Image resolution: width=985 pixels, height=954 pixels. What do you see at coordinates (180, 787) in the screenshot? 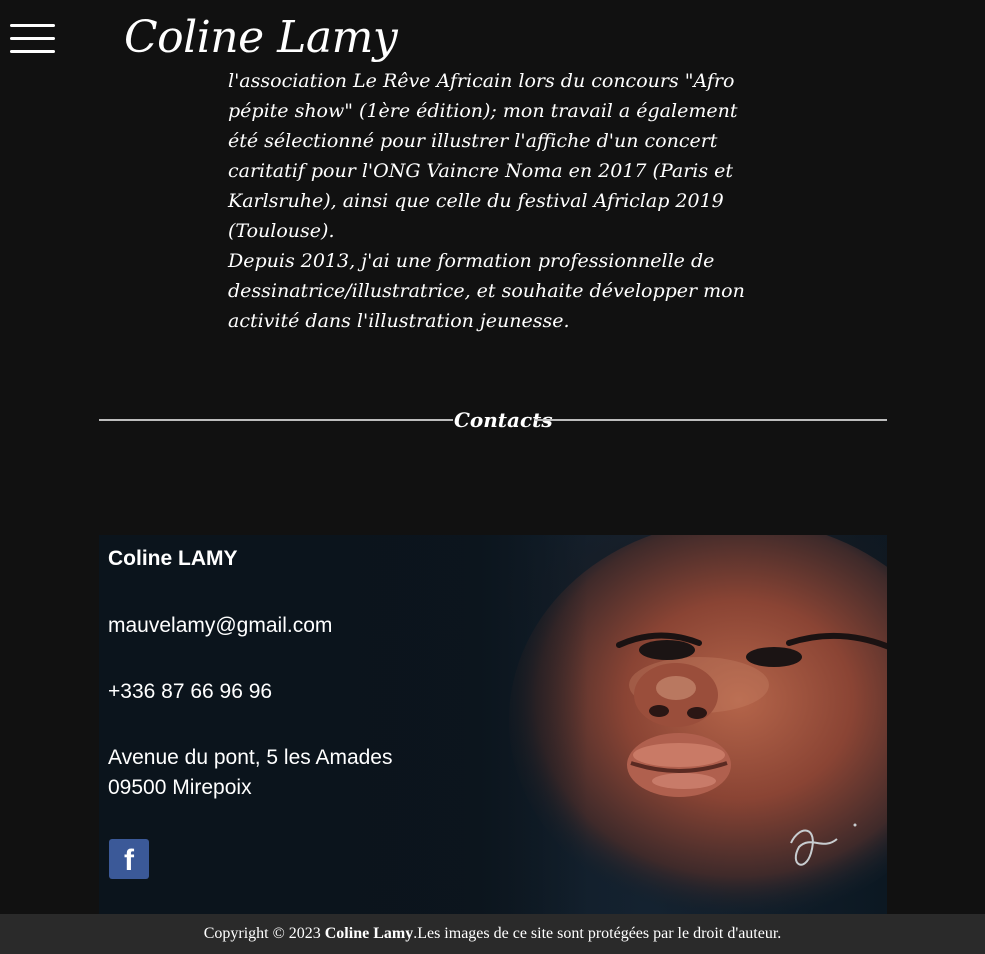
I see `contact-address-city: 09500 Mirepoix` at bounding box center [180, 787].